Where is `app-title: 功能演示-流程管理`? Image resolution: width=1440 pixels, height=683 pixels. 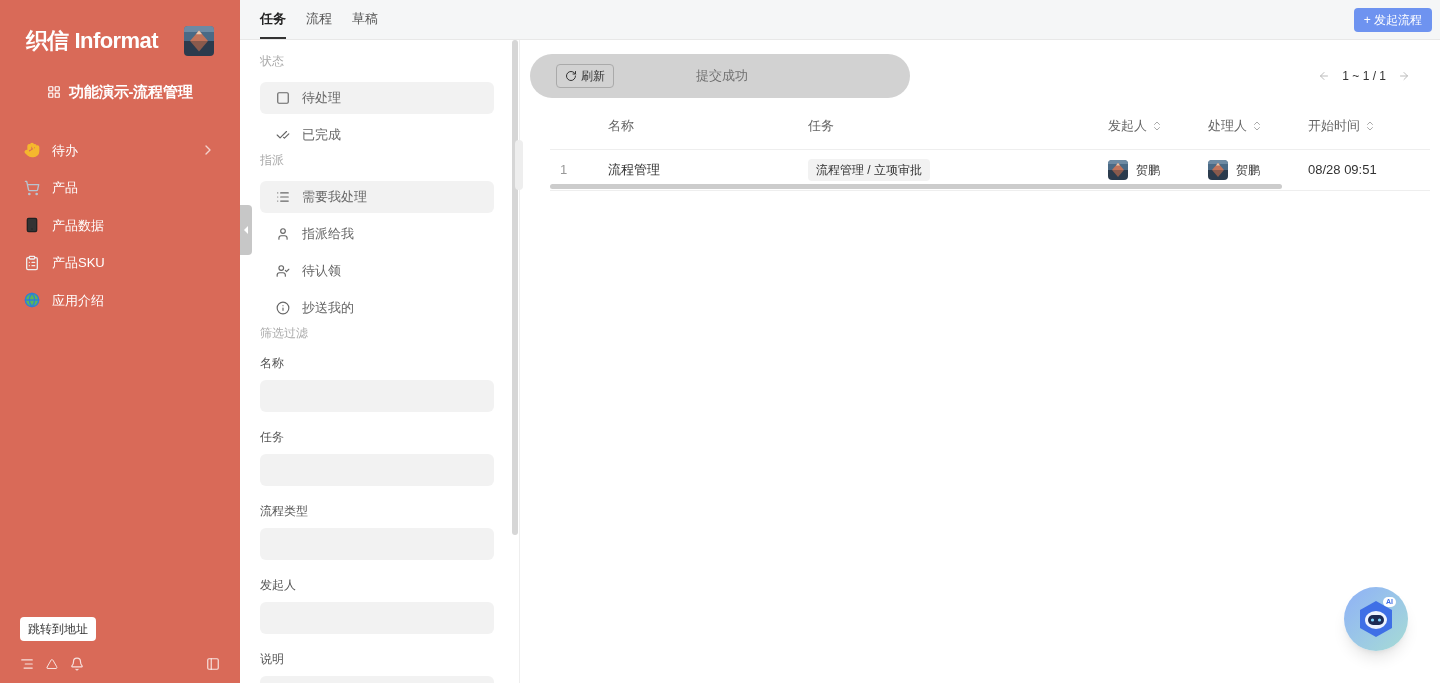 app-title: 功能演示-流程管理 is located at coordinates (131, 92).